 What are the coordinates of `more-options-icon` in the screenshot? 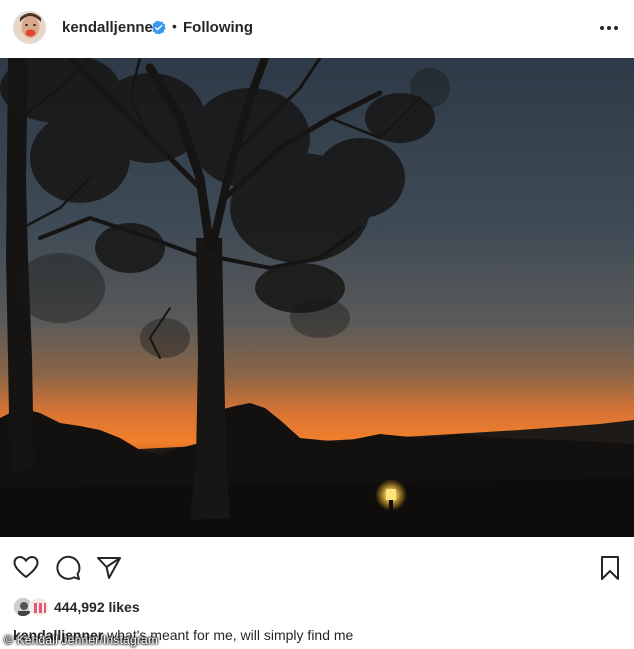 It's located at (609, 28).